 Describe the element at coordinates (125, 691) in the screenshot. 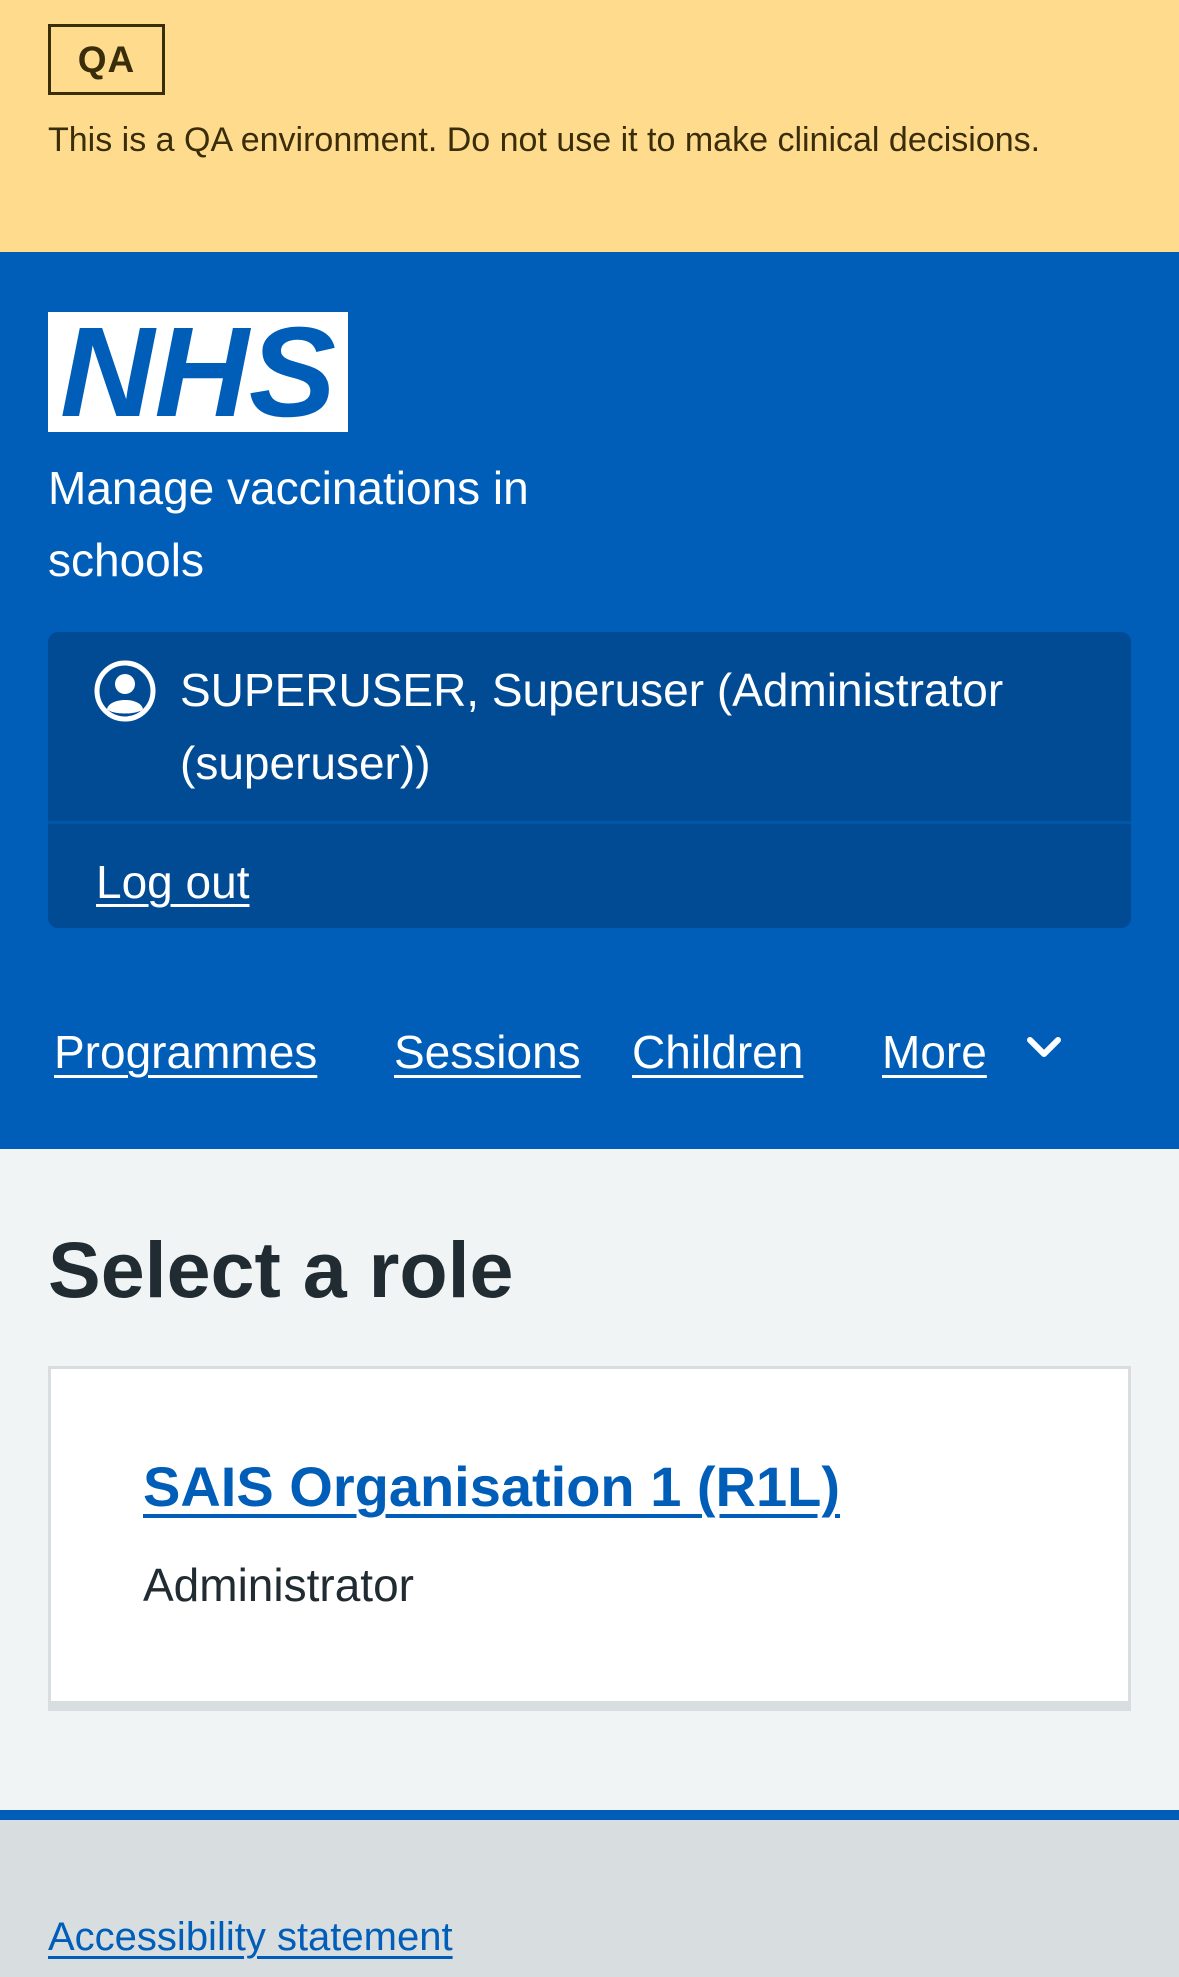

I see `user-icon` at that location.